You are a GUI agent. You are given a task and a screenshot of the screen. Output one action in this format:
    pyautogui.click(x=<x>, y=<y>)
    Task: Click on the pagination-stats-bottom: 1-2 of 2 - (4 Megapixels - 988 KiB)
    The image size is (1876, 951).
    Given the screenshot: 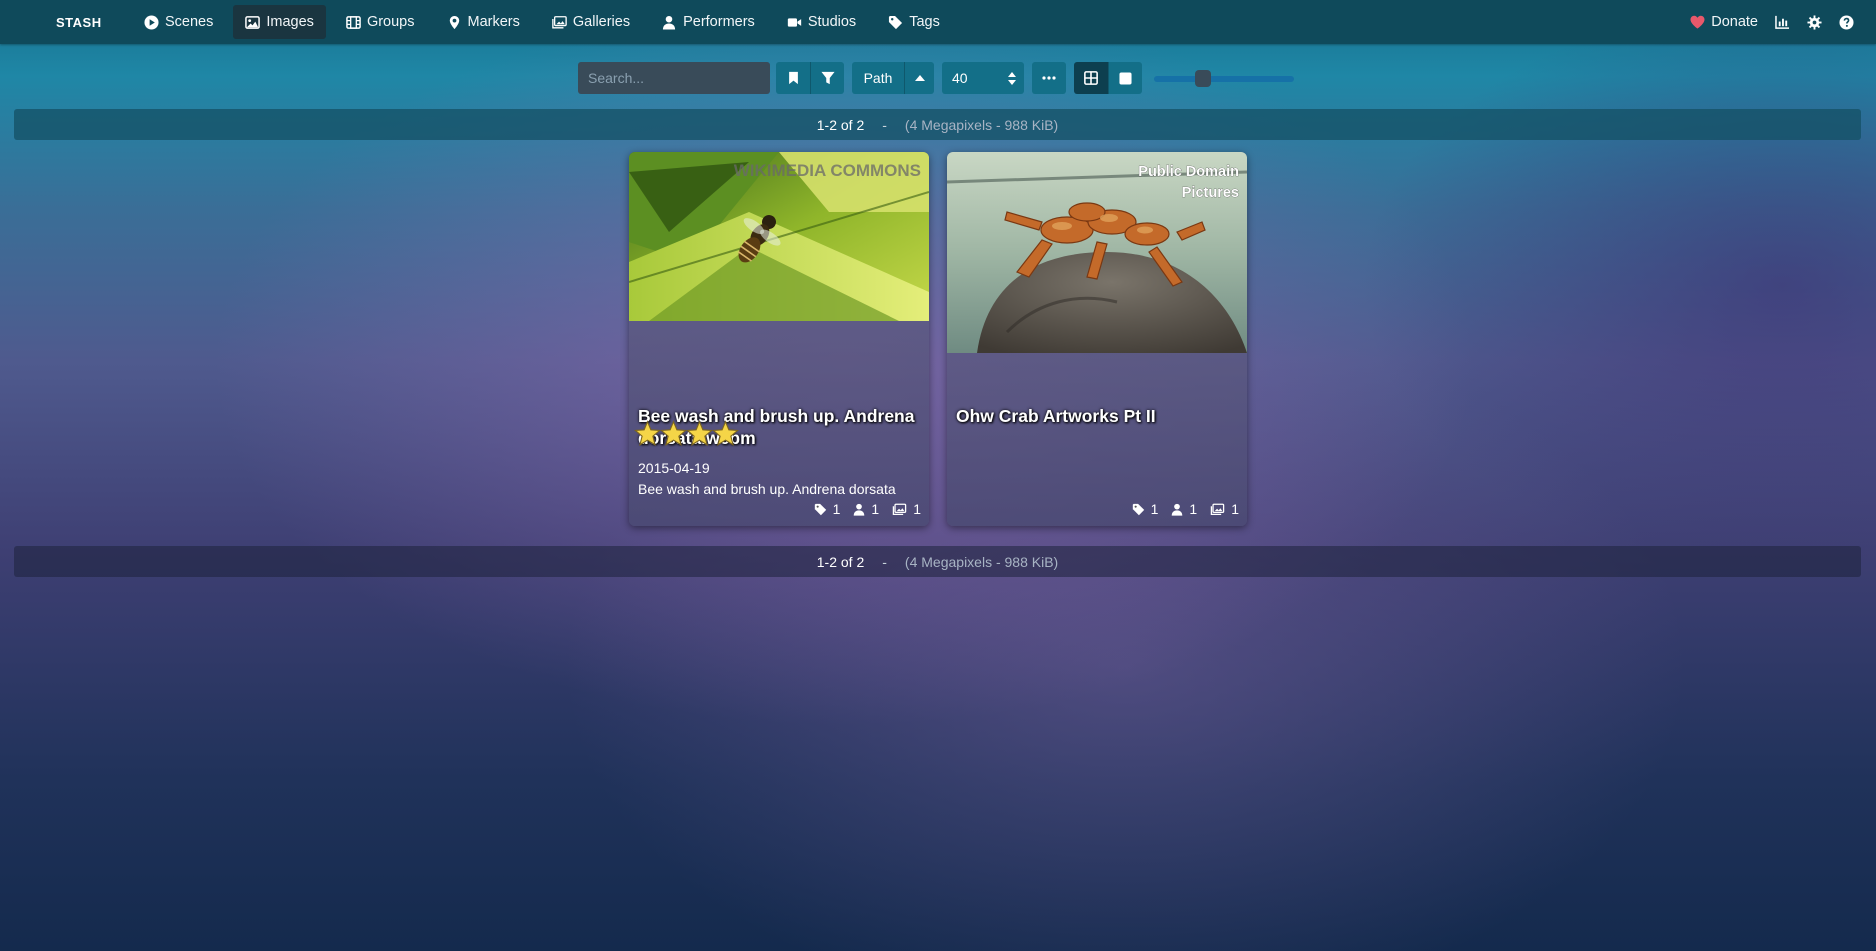 What is the action you would take?
    pyautogui.click(x=937, y=561)
    